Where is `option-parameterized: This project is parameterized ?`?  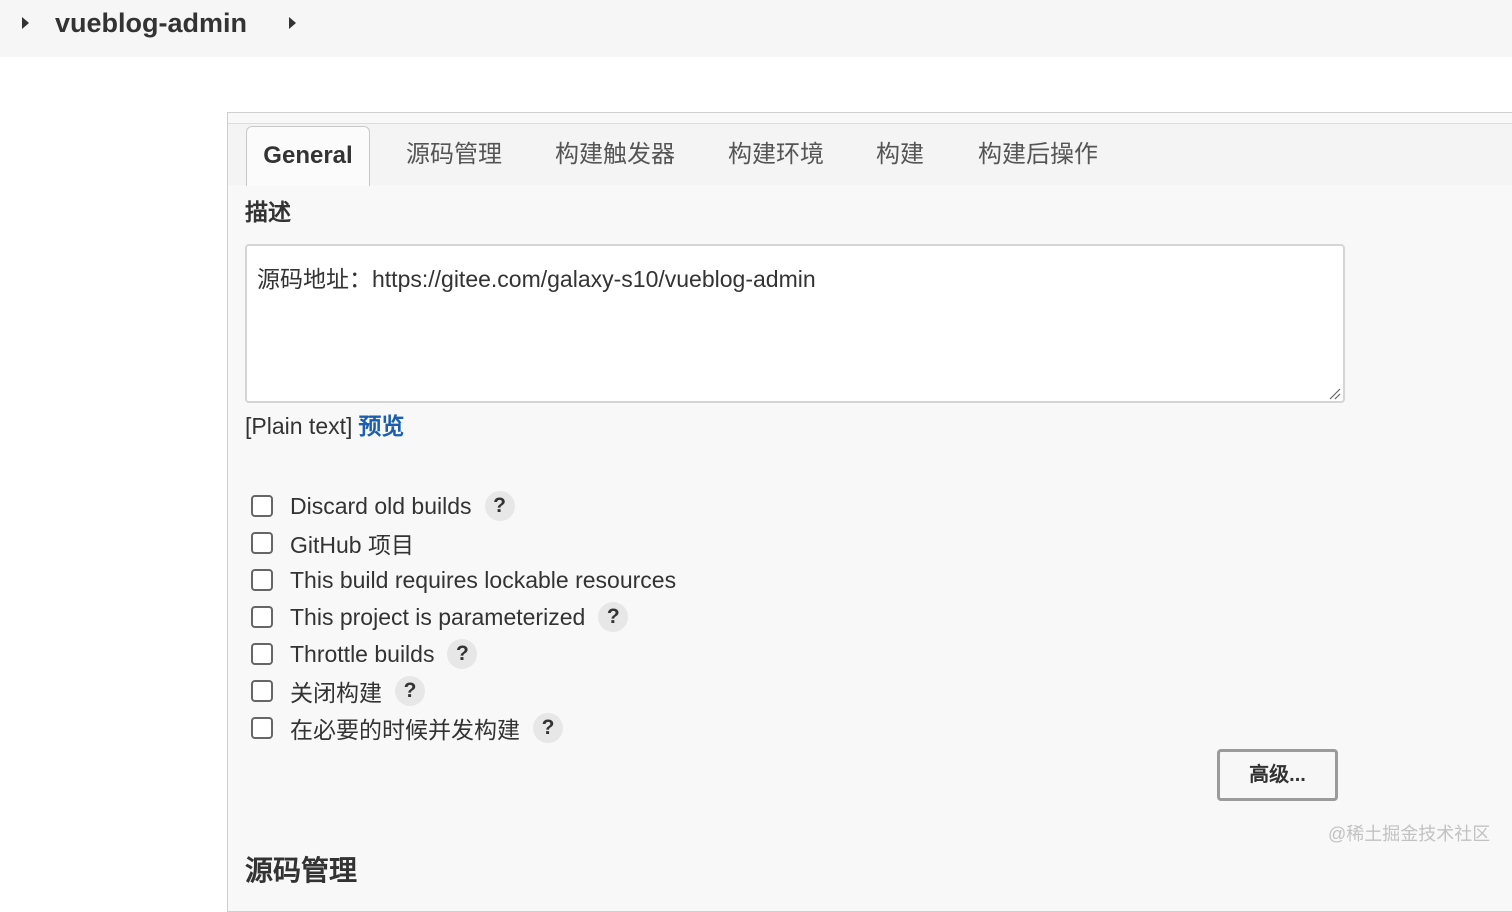
option-parameterized: This project is parameterized ? is located at coordinates (440, 617).